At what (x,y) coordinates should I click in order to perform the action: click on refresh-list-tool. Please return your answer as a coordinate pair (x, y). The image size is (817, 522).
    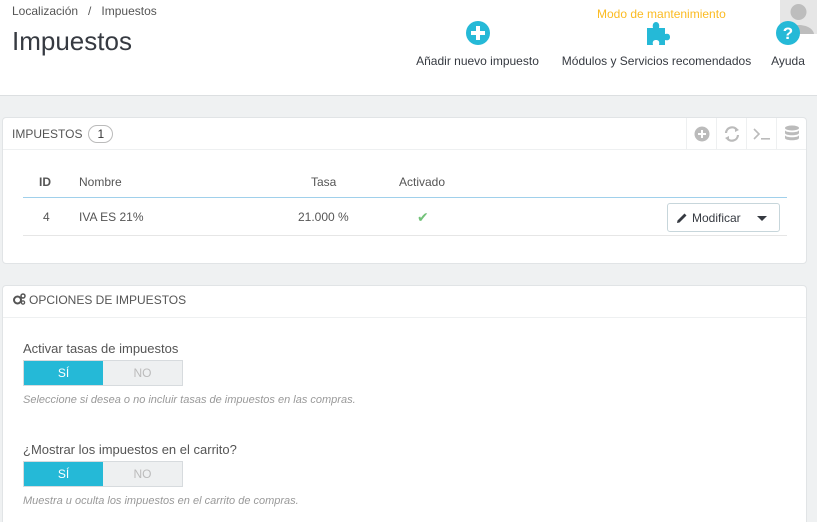
    Looking at the image, I should click on (731, 133).